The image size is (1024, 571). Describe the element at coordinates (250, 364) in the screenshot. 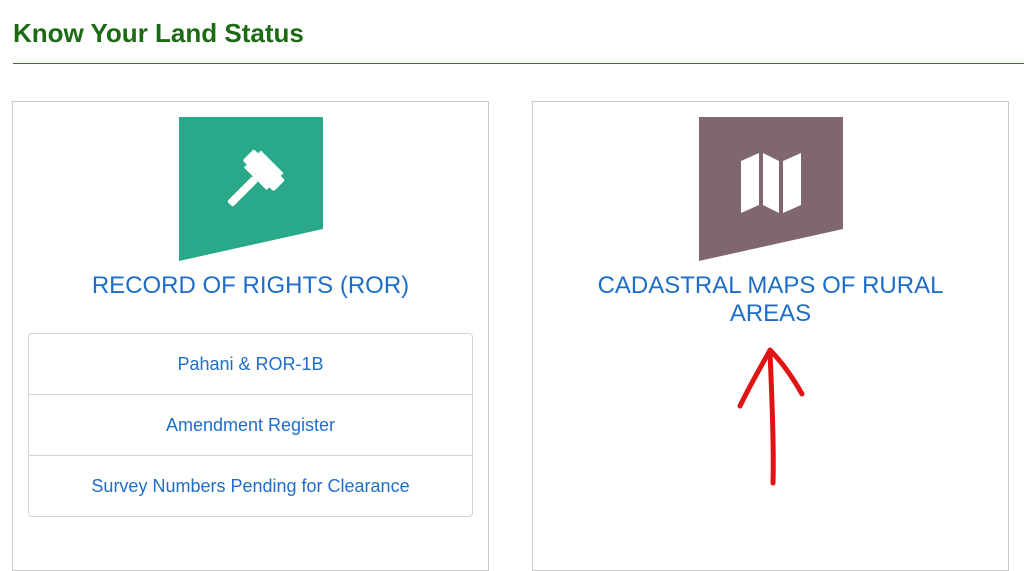

I see `pahani-ror-1b-link: Pahani & ROR-1B` at that location.